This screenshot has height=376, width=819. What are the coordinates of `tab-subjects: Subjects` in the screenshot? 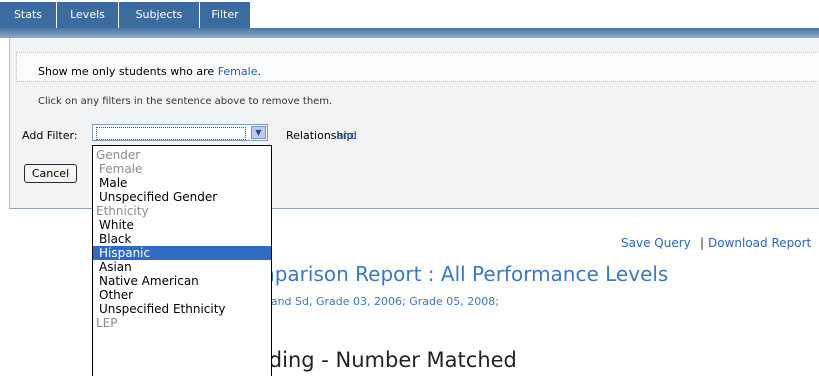 It's located at (159, 15).